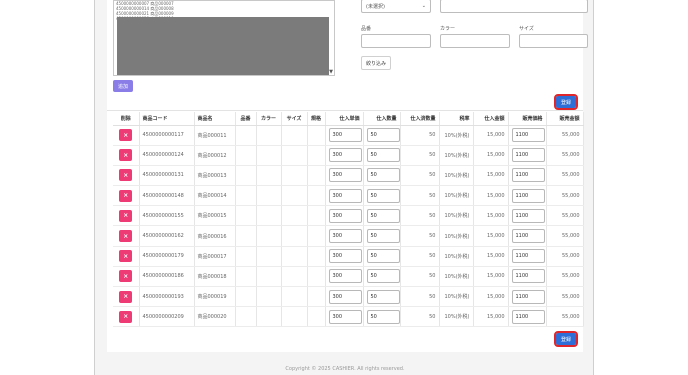 The width and height of the screenshot is (688, 375). I want to click on delete-cell: ×, so click(126, 317).